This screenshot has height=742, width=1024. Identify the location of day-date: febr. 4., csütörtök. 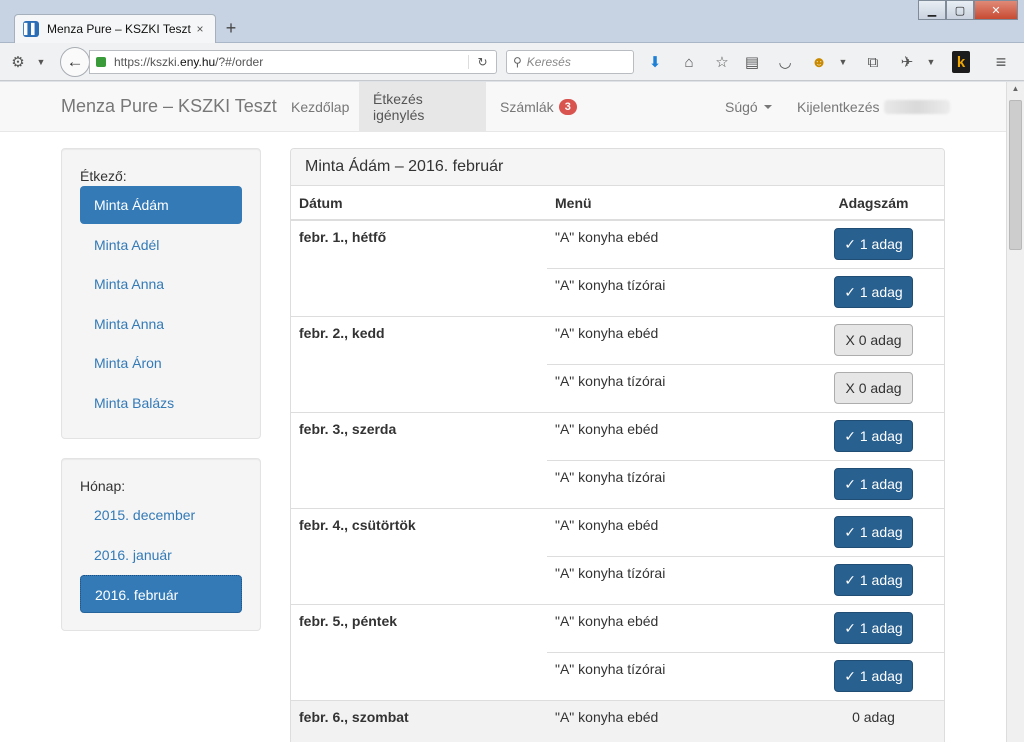
(419, 556).